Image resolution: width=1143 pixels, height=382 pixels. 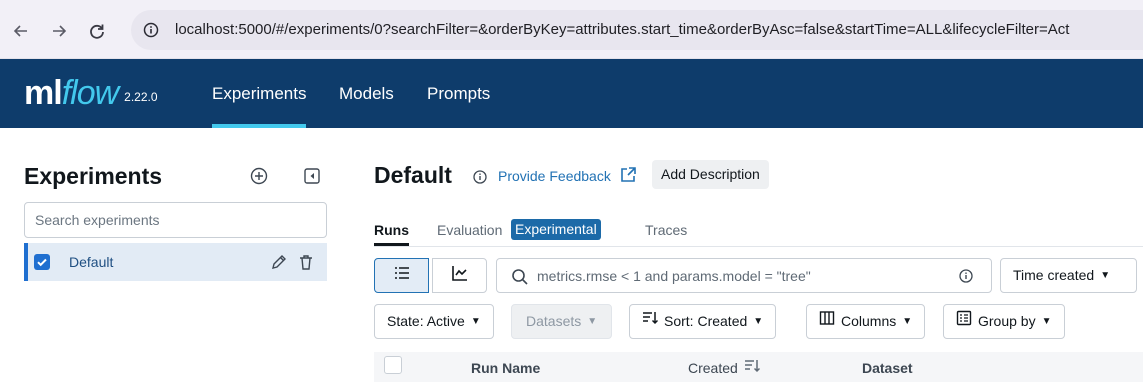 I want to click on active-tab-underline, so click(x=391, y=244).